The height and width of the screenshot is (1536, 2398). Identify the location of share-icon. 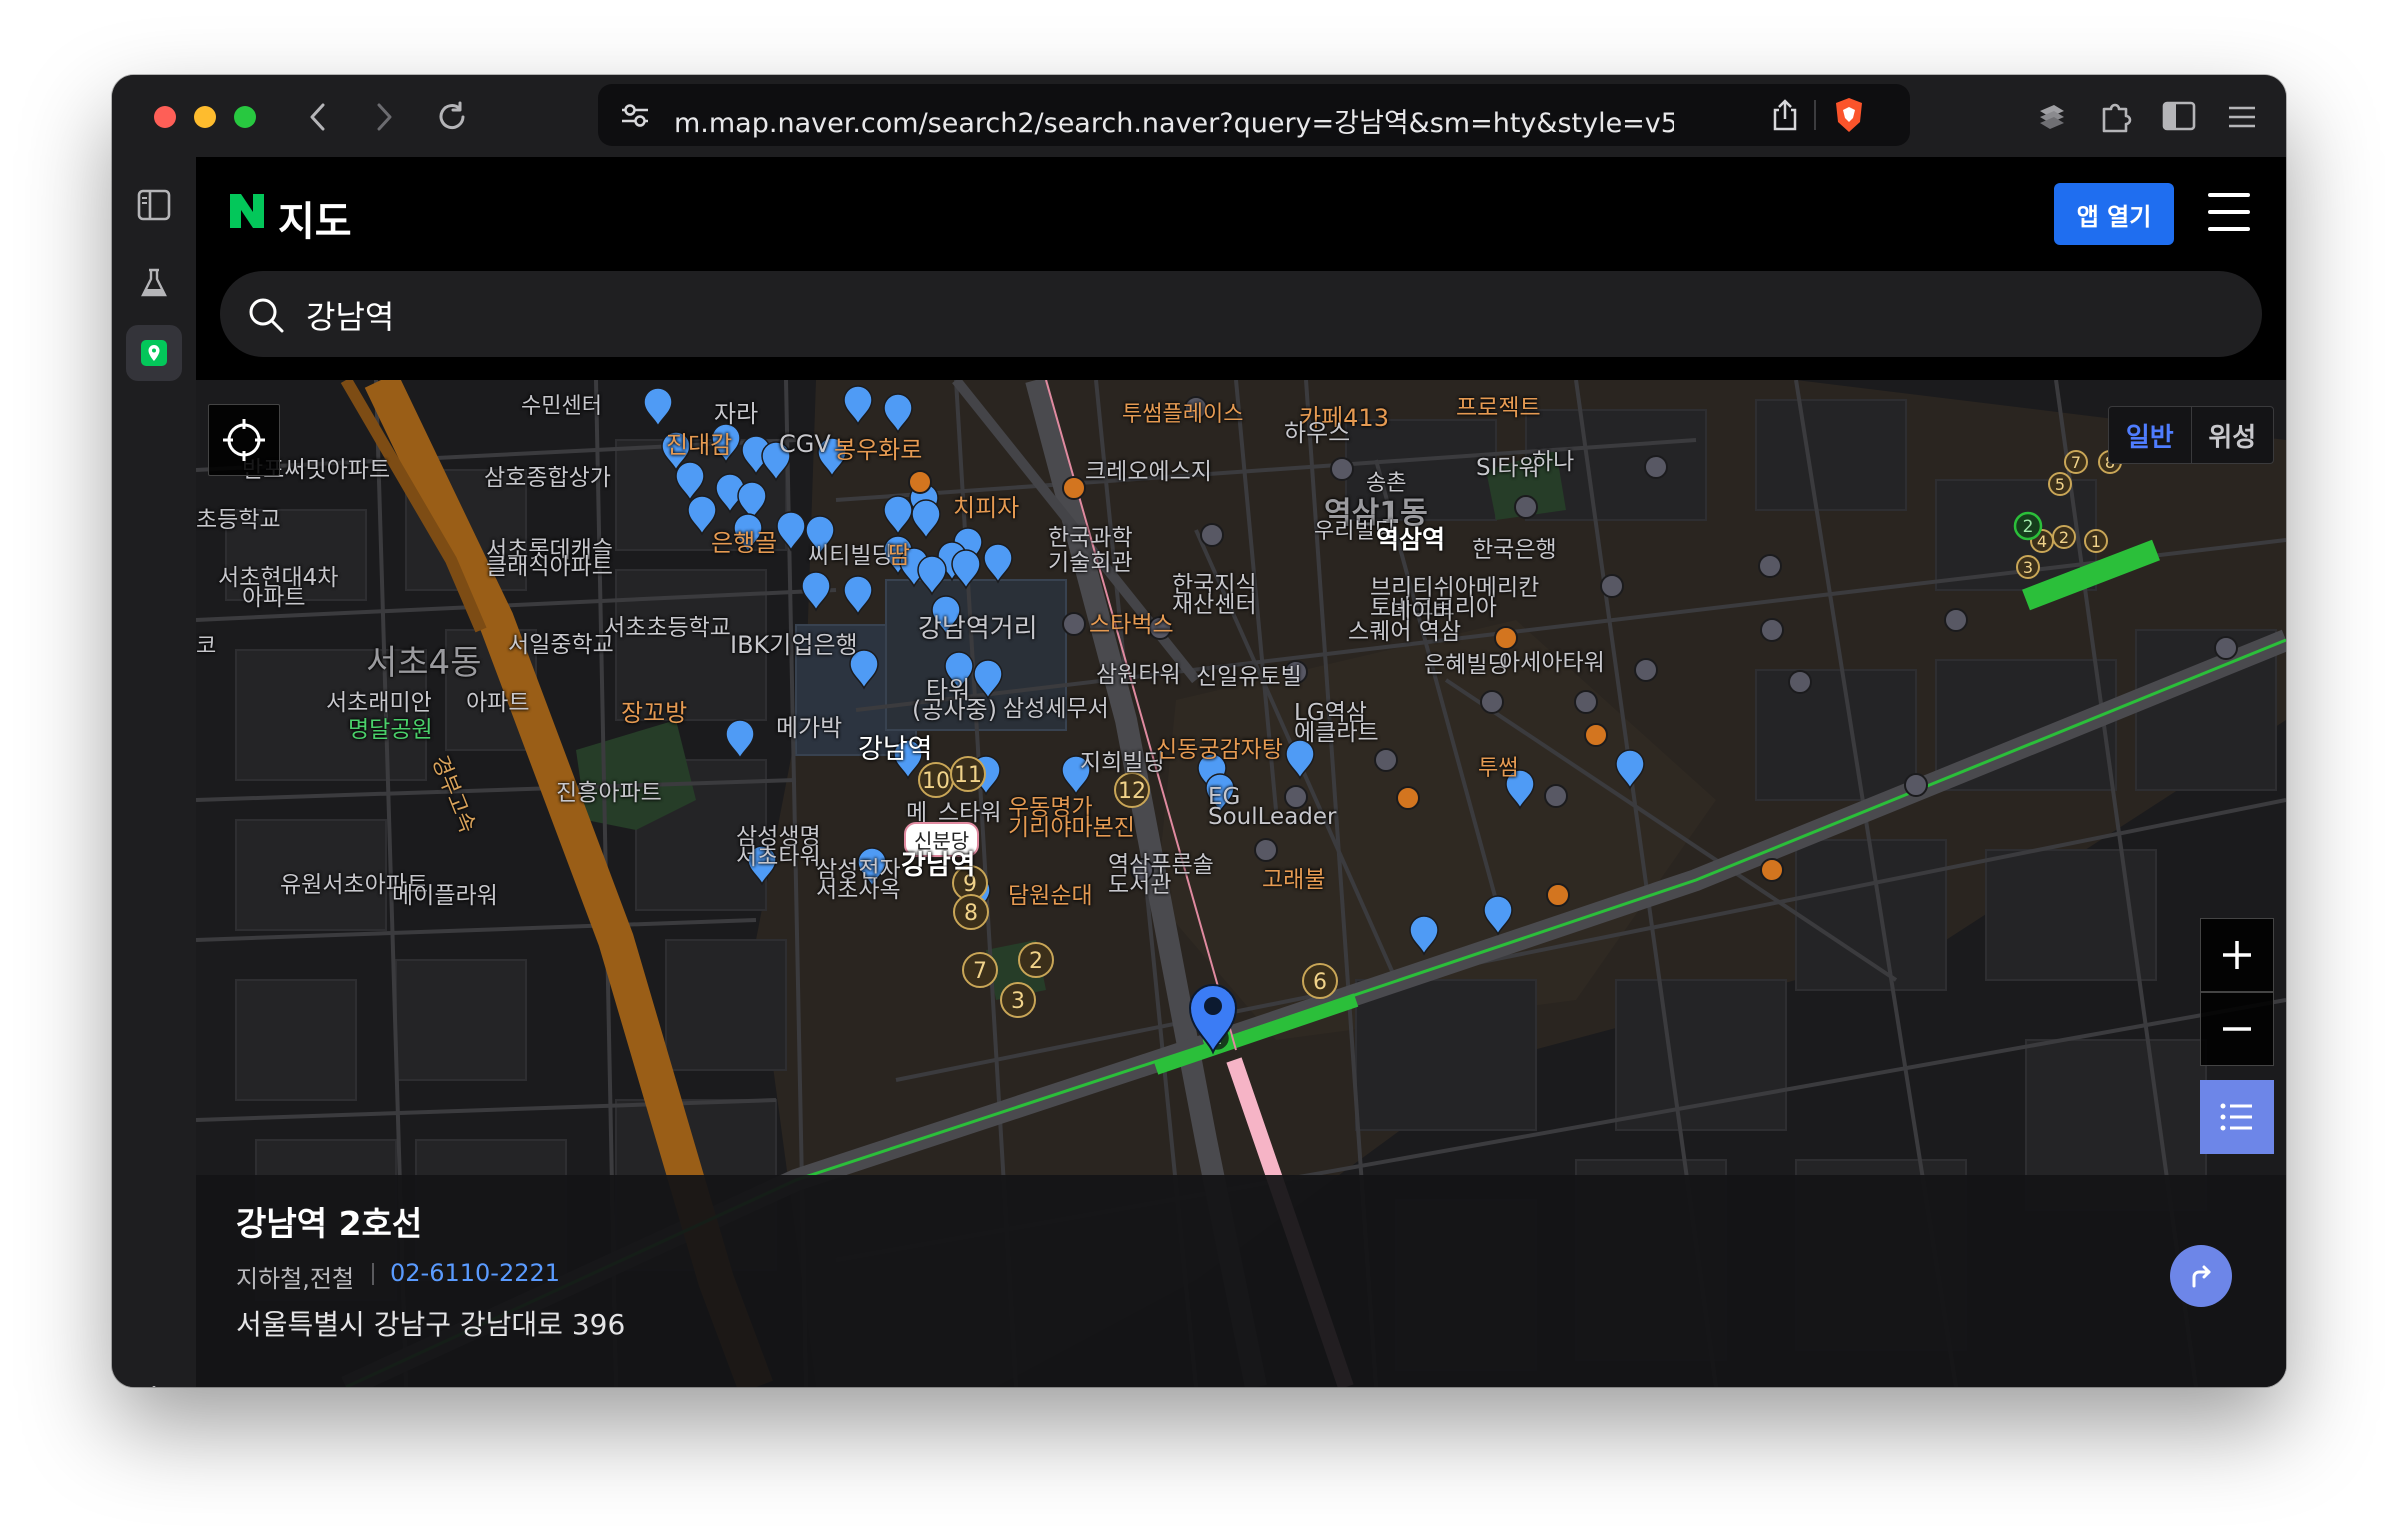
(1785, 115).